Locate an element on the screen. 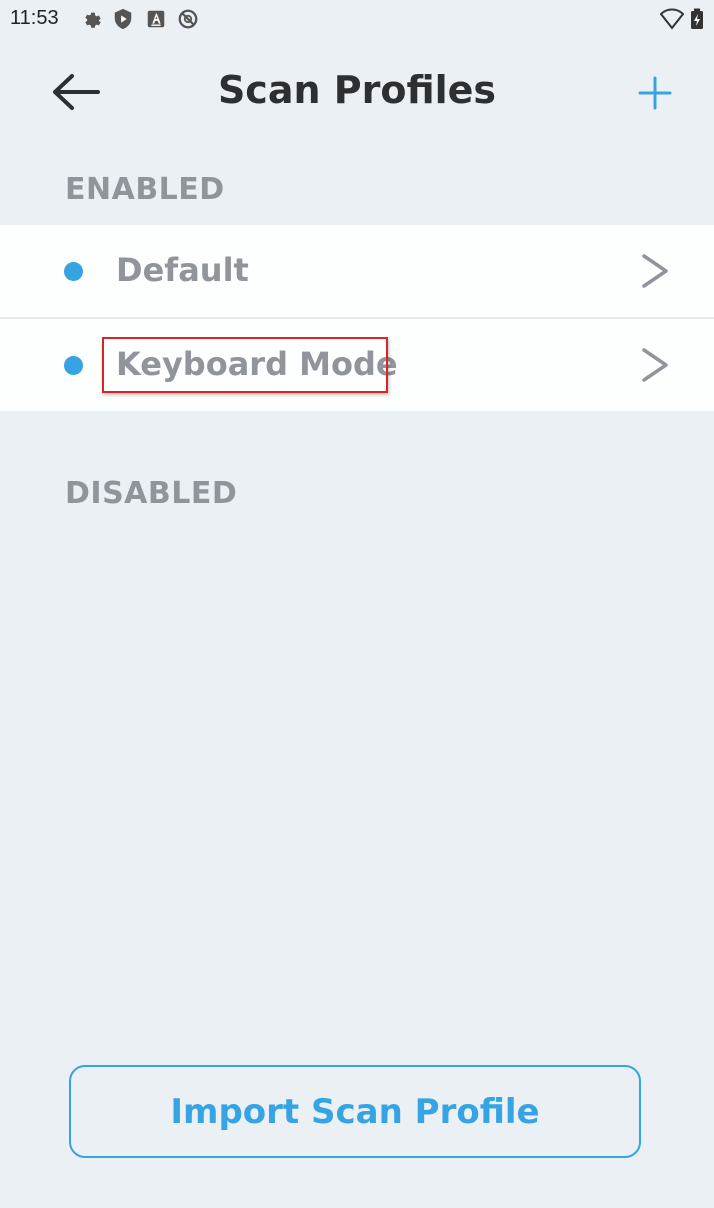 This screenshot has height=1208, width=714. import-scan-profile-button: Import Scan Profile is located at coordinates (355, 1111).